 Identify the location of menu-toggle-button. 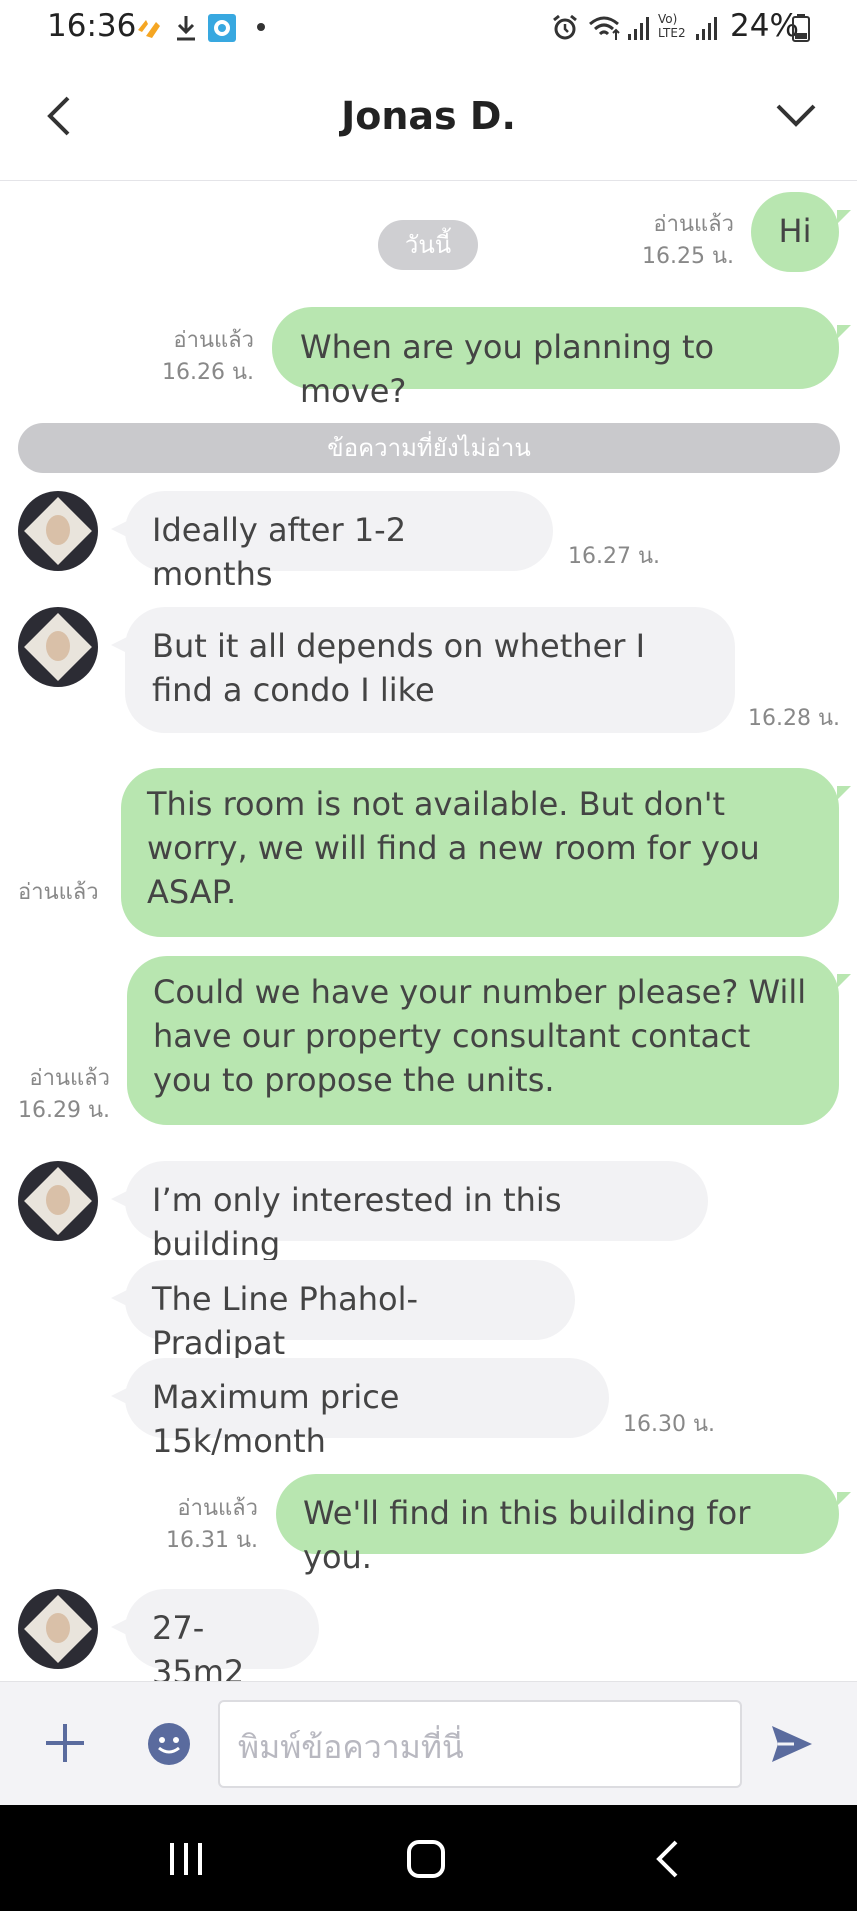
(796, 115).